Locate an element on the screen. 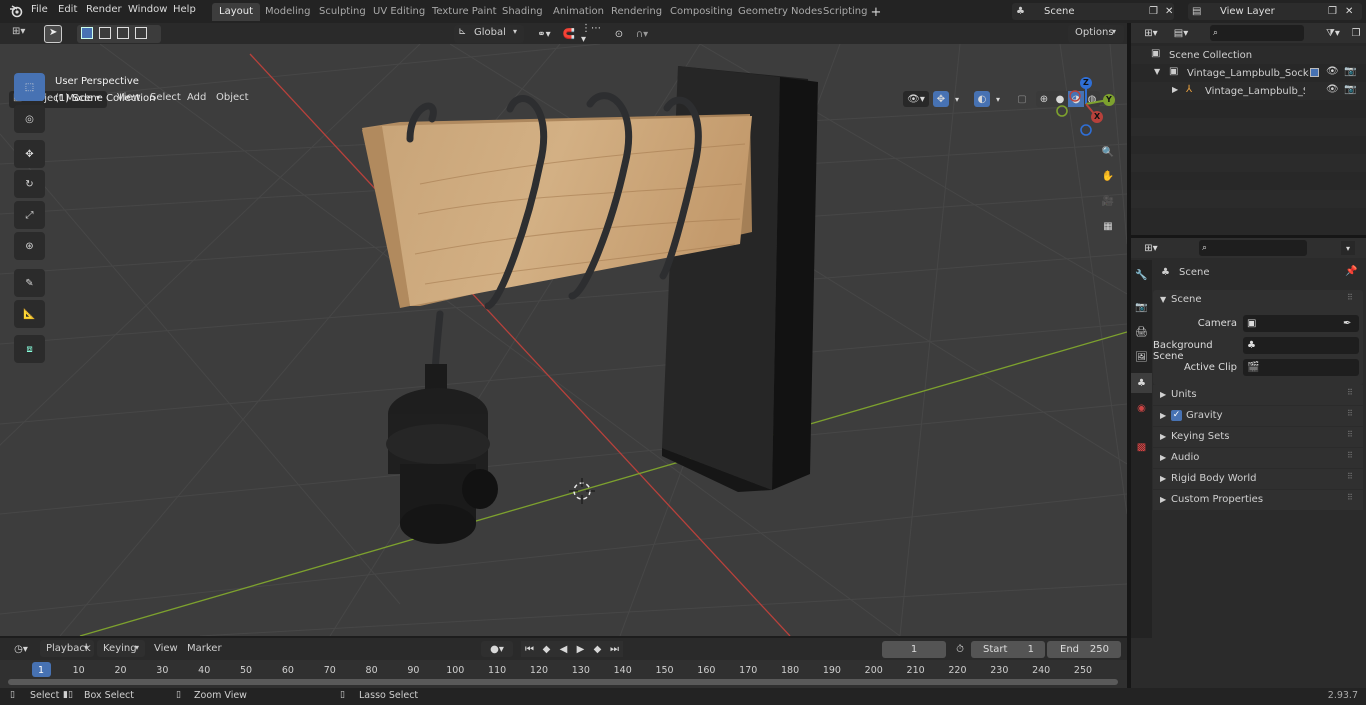 The width and height of the screenshot is (1366, 705). tab-uv-editing: UV Editing is located at coordinates (399, 12).